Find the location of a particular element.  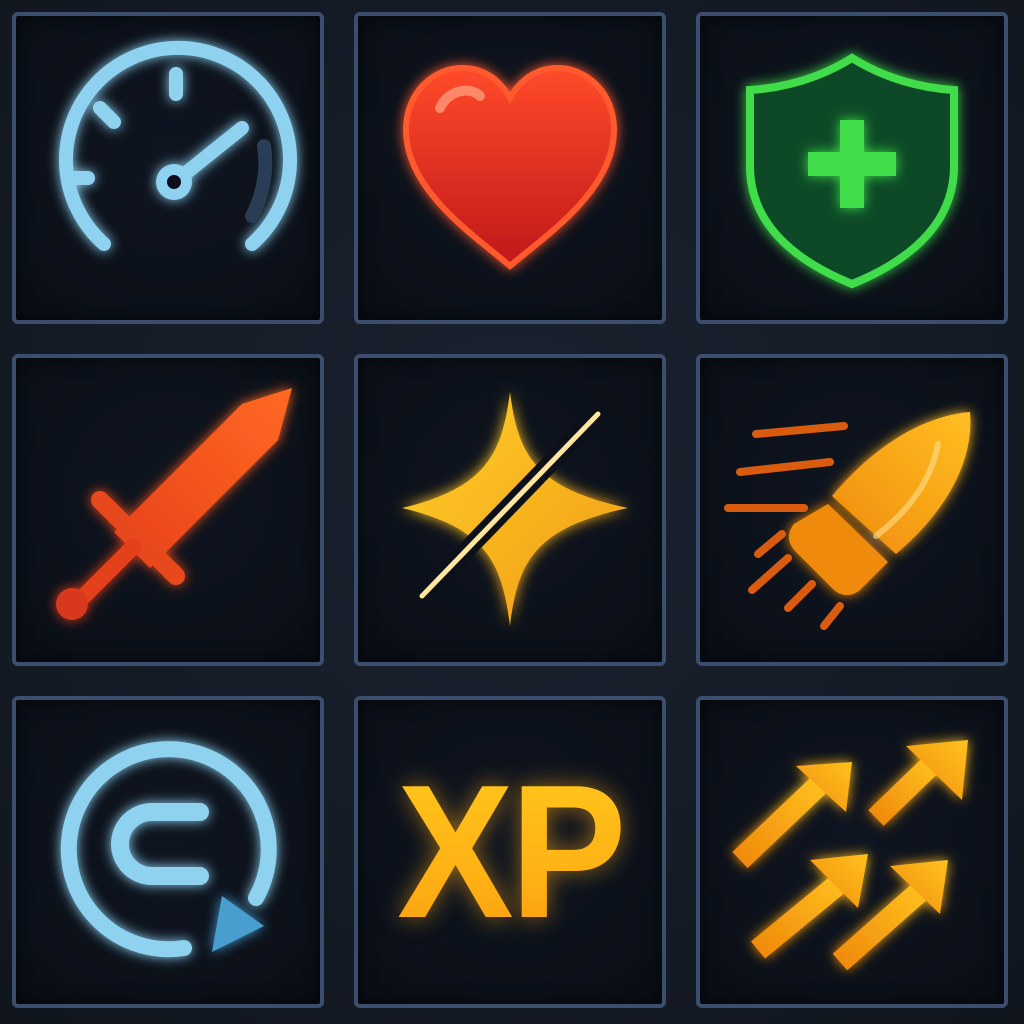

xp-icon: XP is located at coordinates (510, 852).